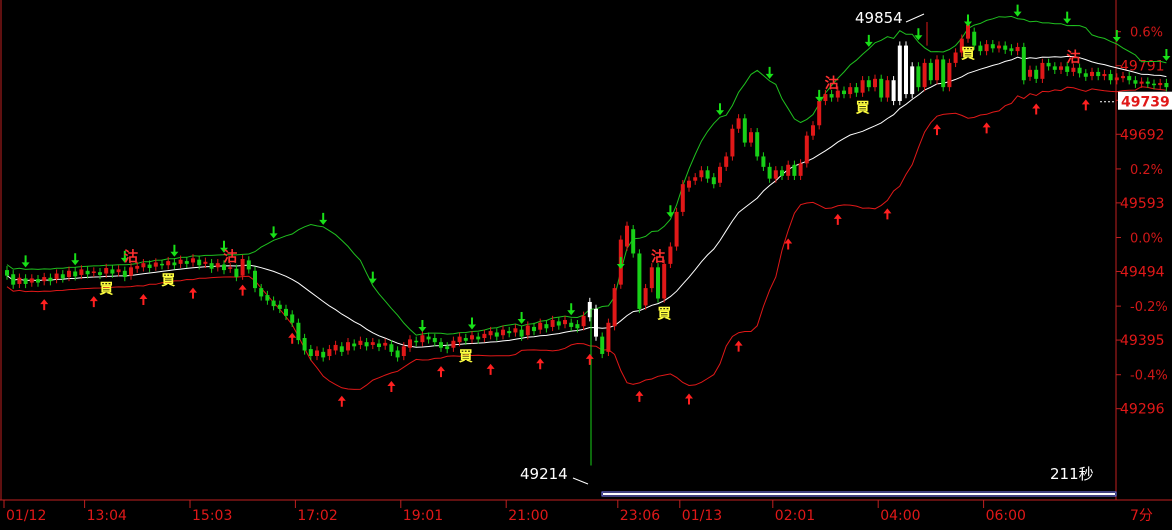 The width and height of the screenshot is (1172, 530). What do you see at coordinates (544, 474) in the screenshot?
I see `low-price-label: 49214` at bounding box center [544, 474].